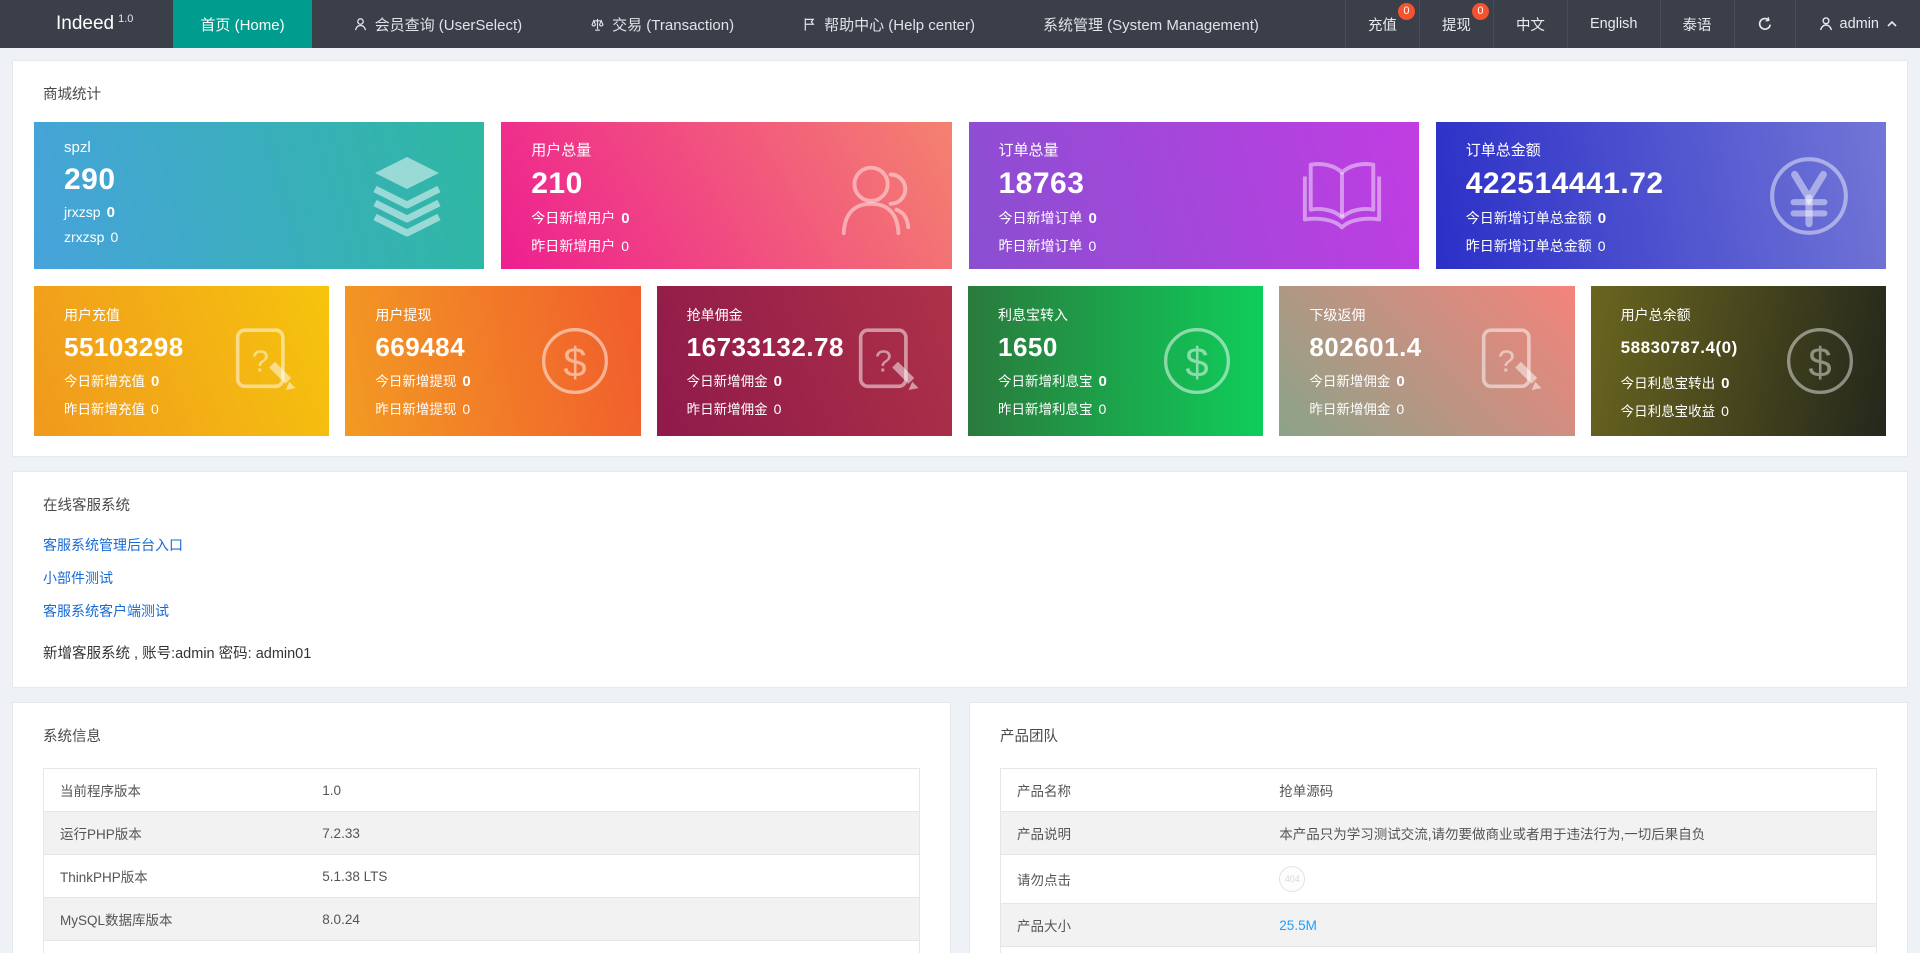  What do you see at coordinates (1892, 23) in the screenshot?
I see `chevron-up-icon` at bounding box center [1892, 23].